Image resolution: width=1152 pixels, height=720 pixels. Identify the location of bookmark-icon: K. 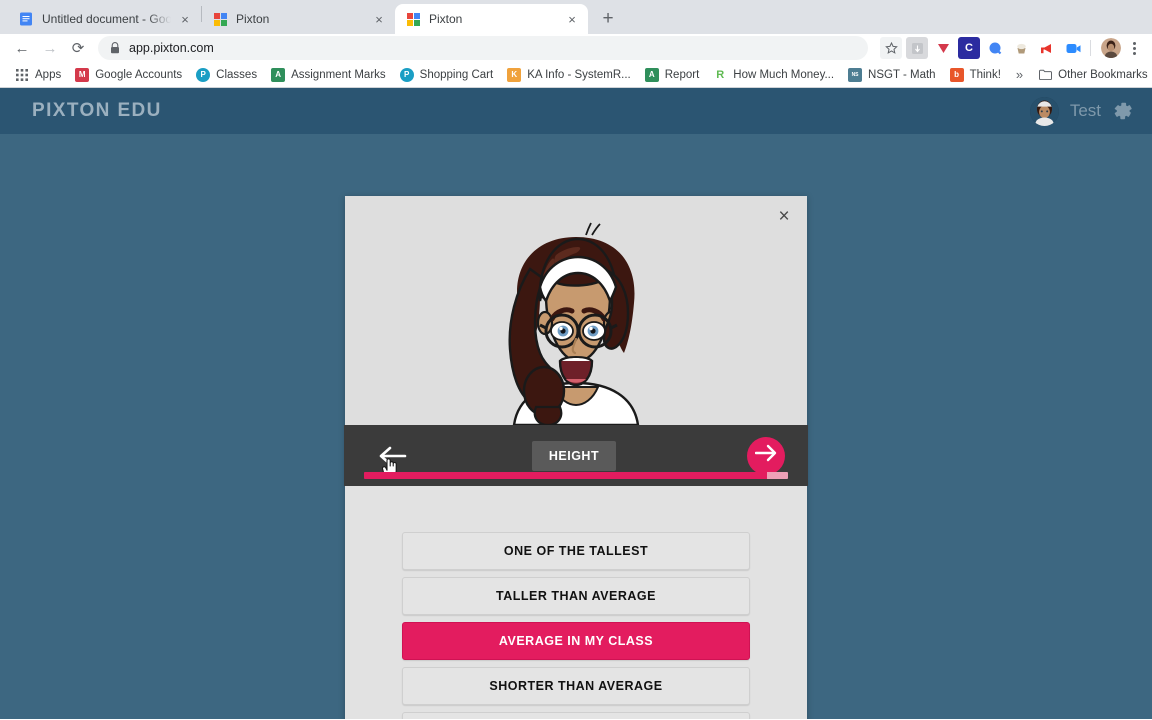
(514, 74).